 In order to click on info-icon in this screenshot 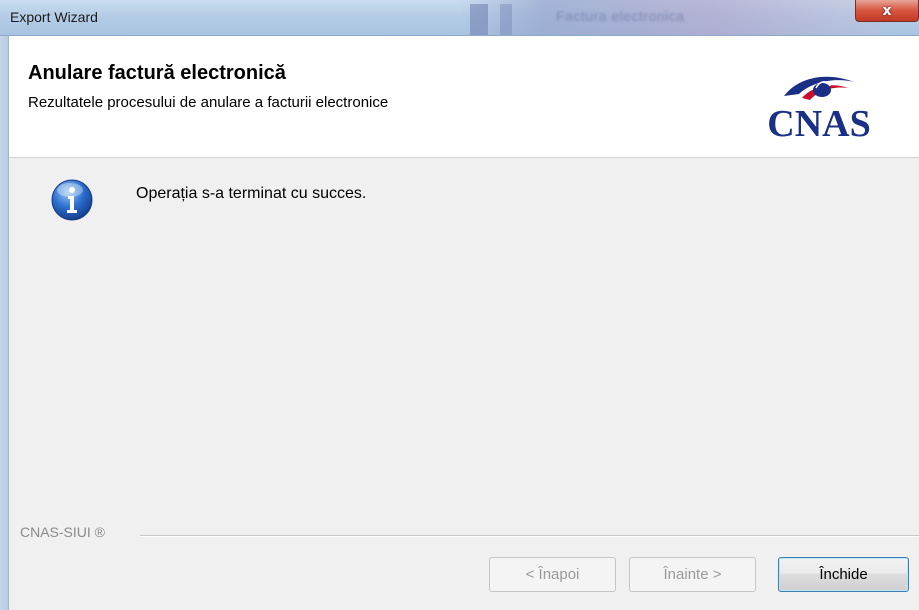, I will do `click(72, 200)`.